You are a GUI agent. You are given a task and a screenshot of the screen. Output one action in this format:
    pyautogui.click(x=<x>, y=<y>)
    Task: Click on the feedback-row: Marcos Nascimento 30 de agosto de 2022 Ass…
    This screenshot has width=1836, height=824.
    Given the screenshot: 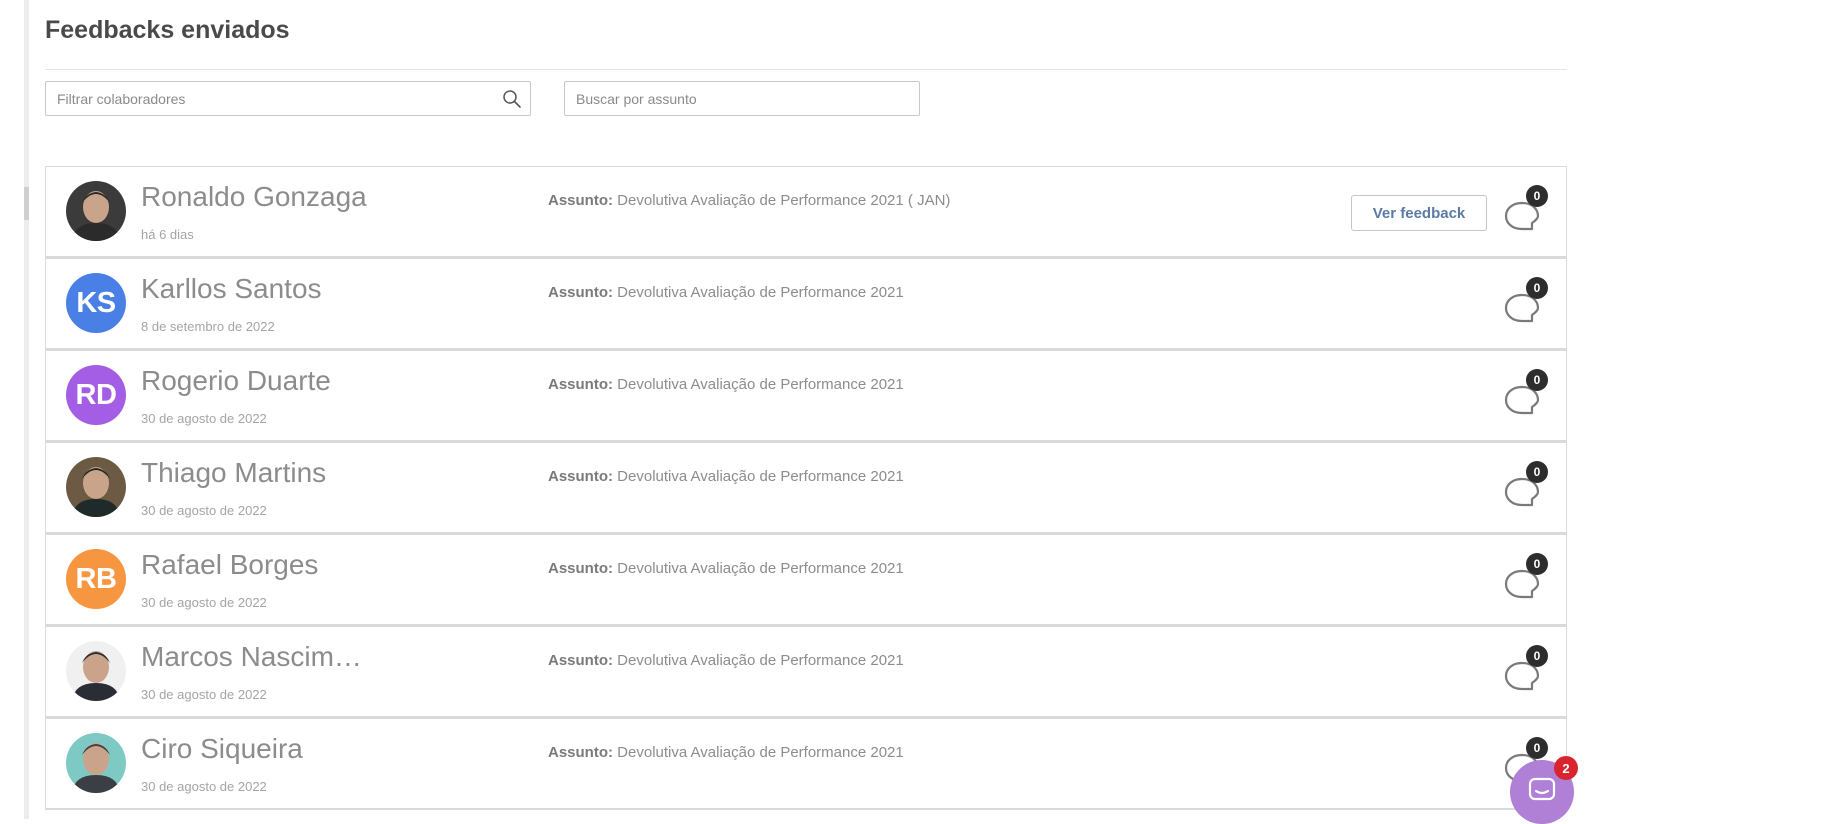 What is the action you would take?
    pyautogui.click(x=806, y=672)
    